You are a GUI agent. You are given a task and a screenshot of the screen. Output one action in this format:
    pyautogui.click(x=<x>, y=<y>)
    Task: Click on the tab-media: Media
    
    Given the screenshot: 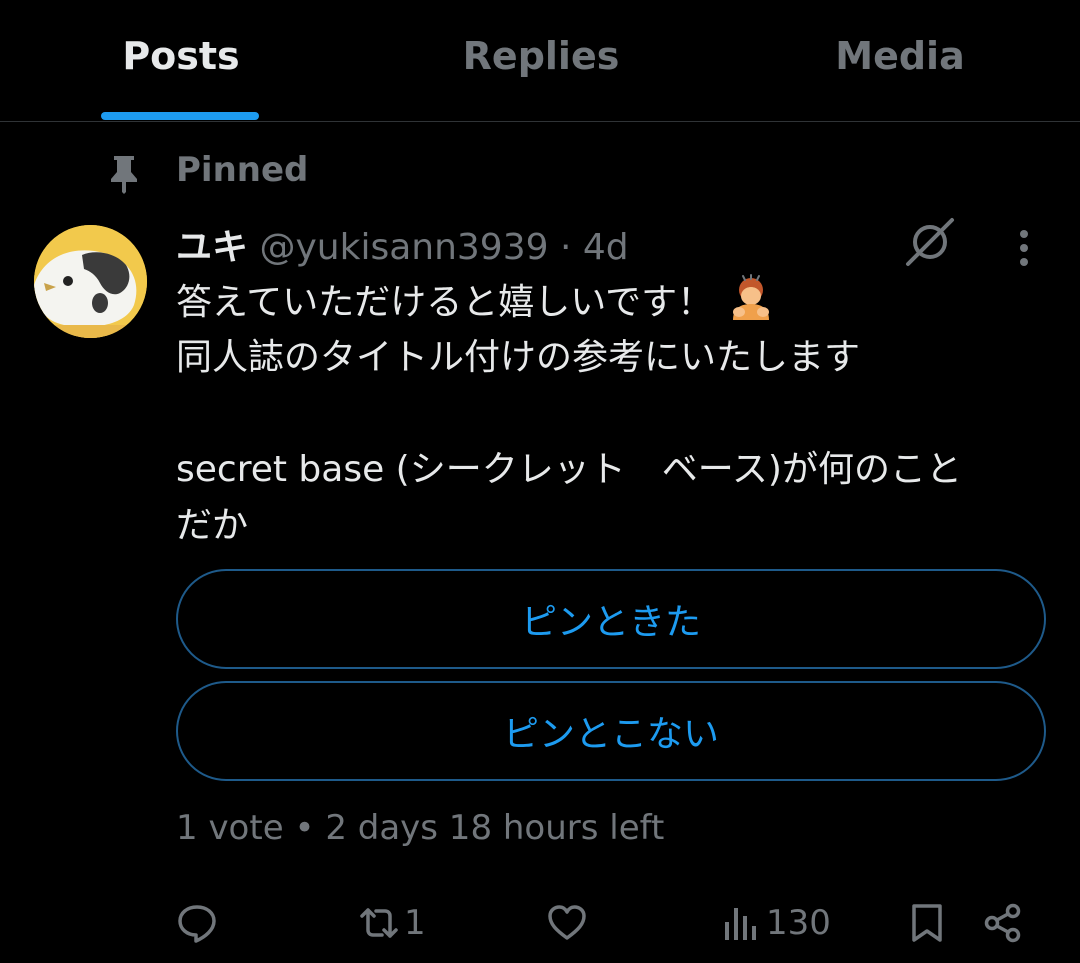 What is the action you would take?
    pyautogui.click(x=899, y=56)
    